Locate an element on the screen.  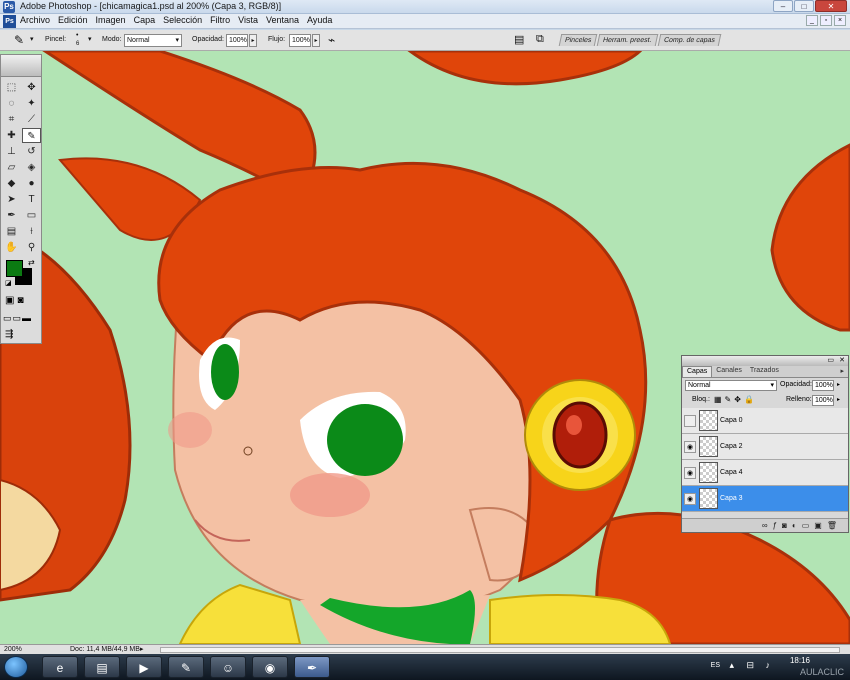
layer-row-selected: ◉ Capa 3 is located at coordinates (765, 499).